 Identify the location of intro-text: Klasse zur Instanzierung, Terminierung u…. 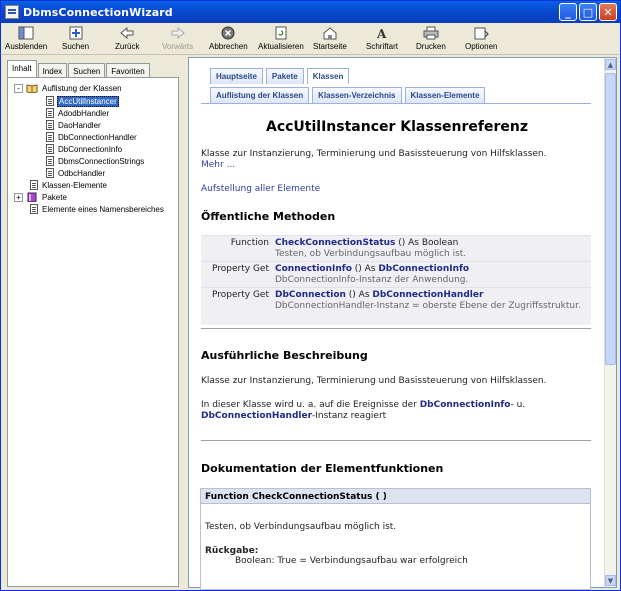
(374, 159).